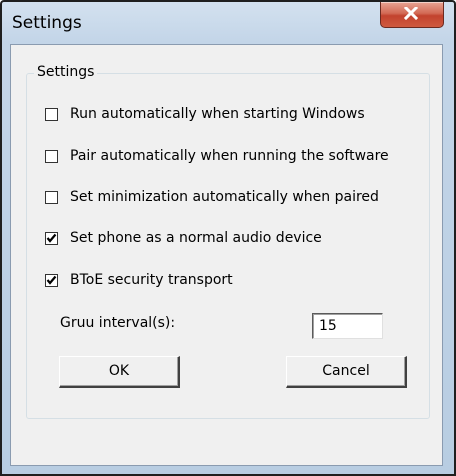  I want to click on gruu-interval-label: Gruu interval(s):, so click(118, 323).